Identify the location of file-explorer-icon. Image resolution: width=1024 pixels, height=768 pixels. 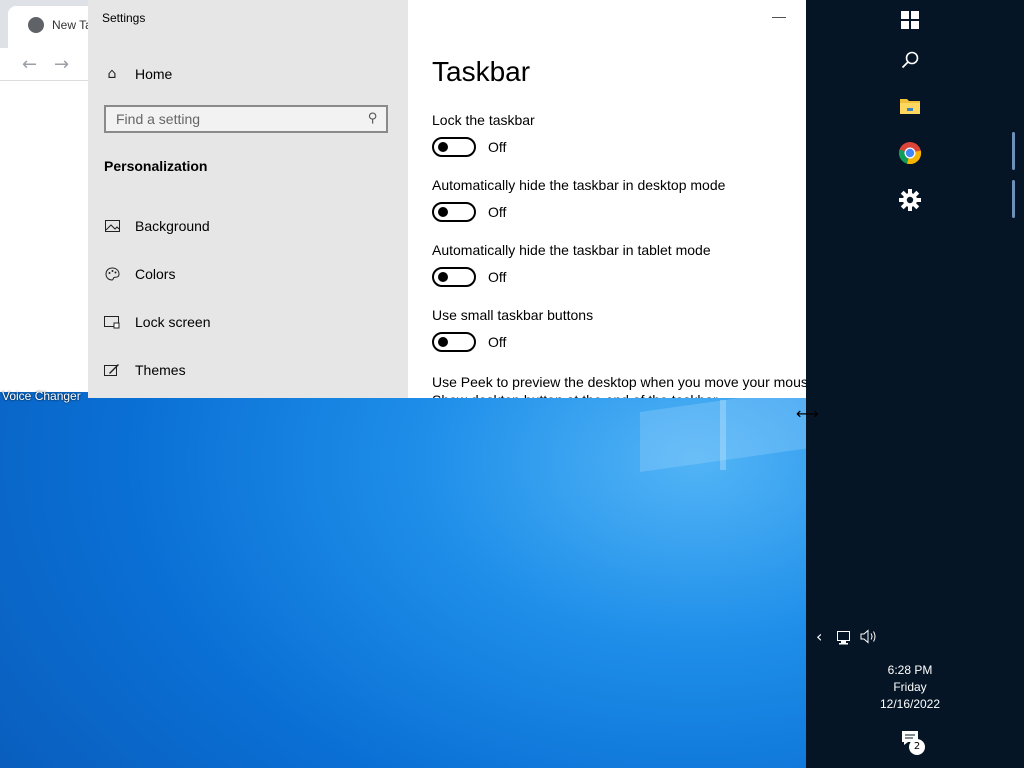
(910, 108).